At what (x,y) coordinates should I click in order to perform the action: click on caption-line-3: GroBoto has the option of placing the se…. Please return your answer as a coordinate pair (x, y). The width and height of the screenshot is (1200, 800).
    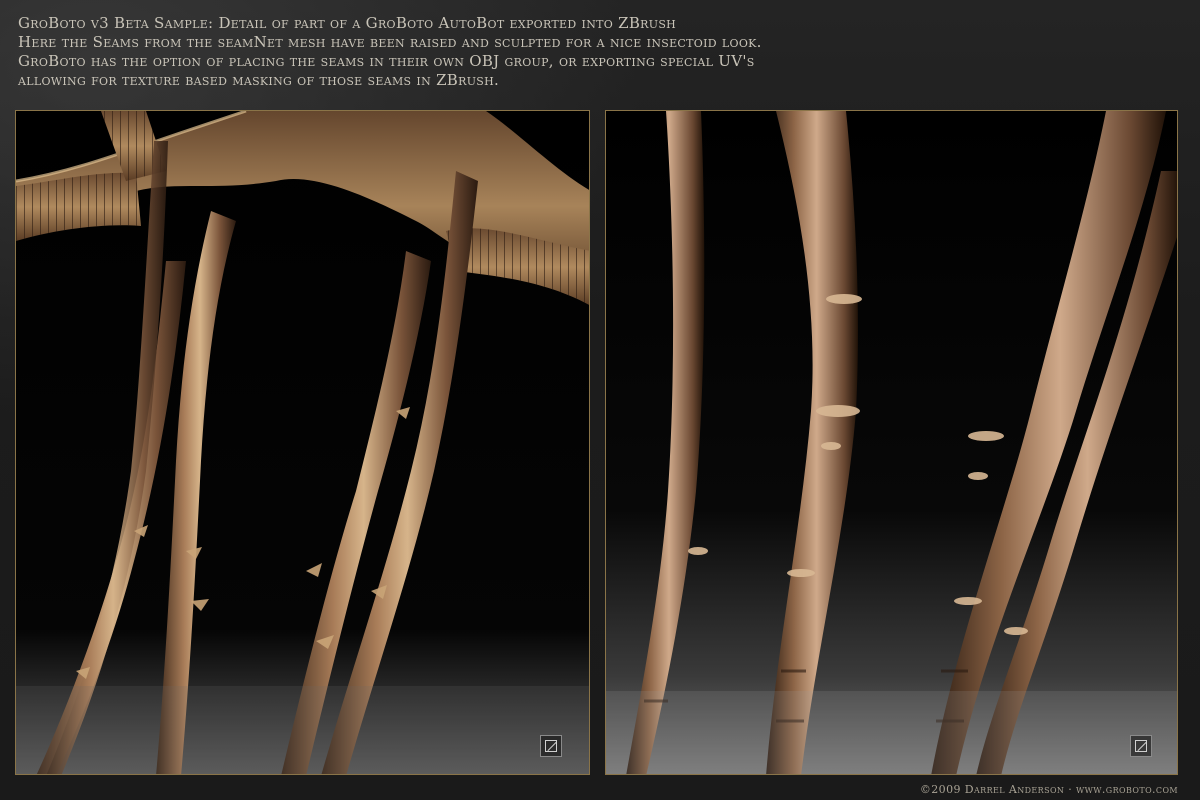
    Looking at the image, I should click on (386, 61).